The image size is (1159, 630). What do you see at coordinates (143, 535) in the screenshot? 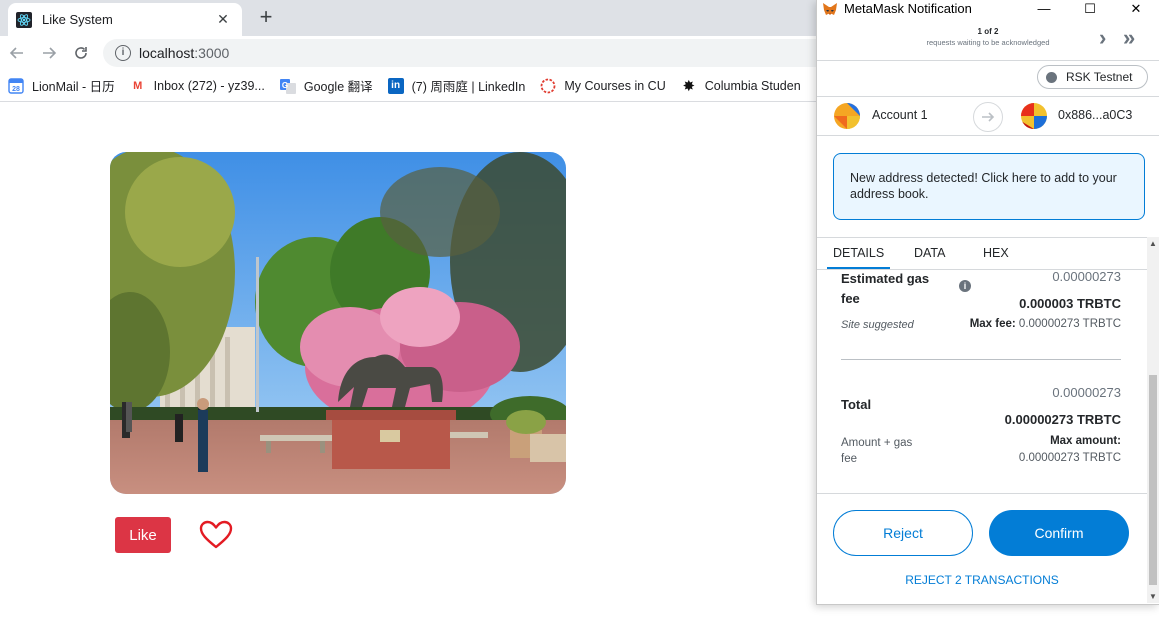
I see `like-button: Like` at bounding box center [143, 535].